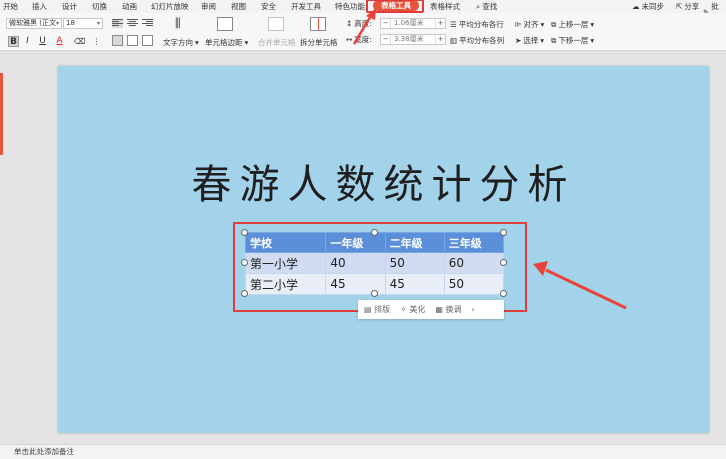 The height and width of the screenshot is (459, 726). What do you see at coordinates (285, 284) in the screenshot?
I see `table-cell: 第二小学` at bounding box center [285, 284].